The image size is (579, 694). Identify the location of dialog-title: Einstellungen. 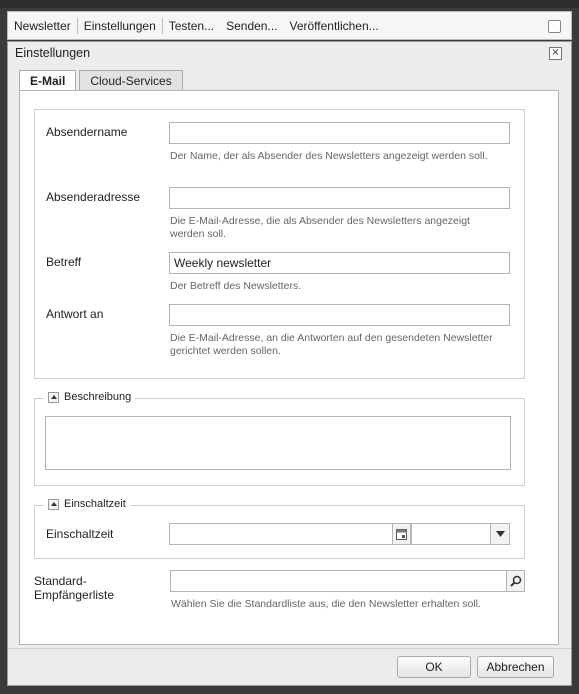
(53, 53).